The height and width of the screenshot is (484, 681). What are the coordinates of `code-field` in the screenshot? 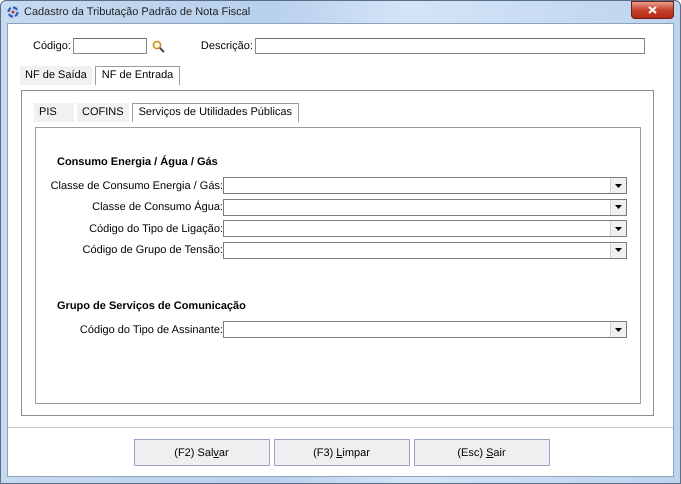 It's located at (109, 46).